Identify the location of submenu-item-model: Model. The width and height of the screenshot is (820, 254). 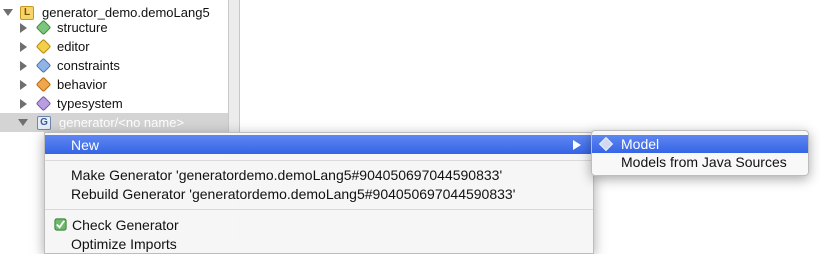
(700, 144).